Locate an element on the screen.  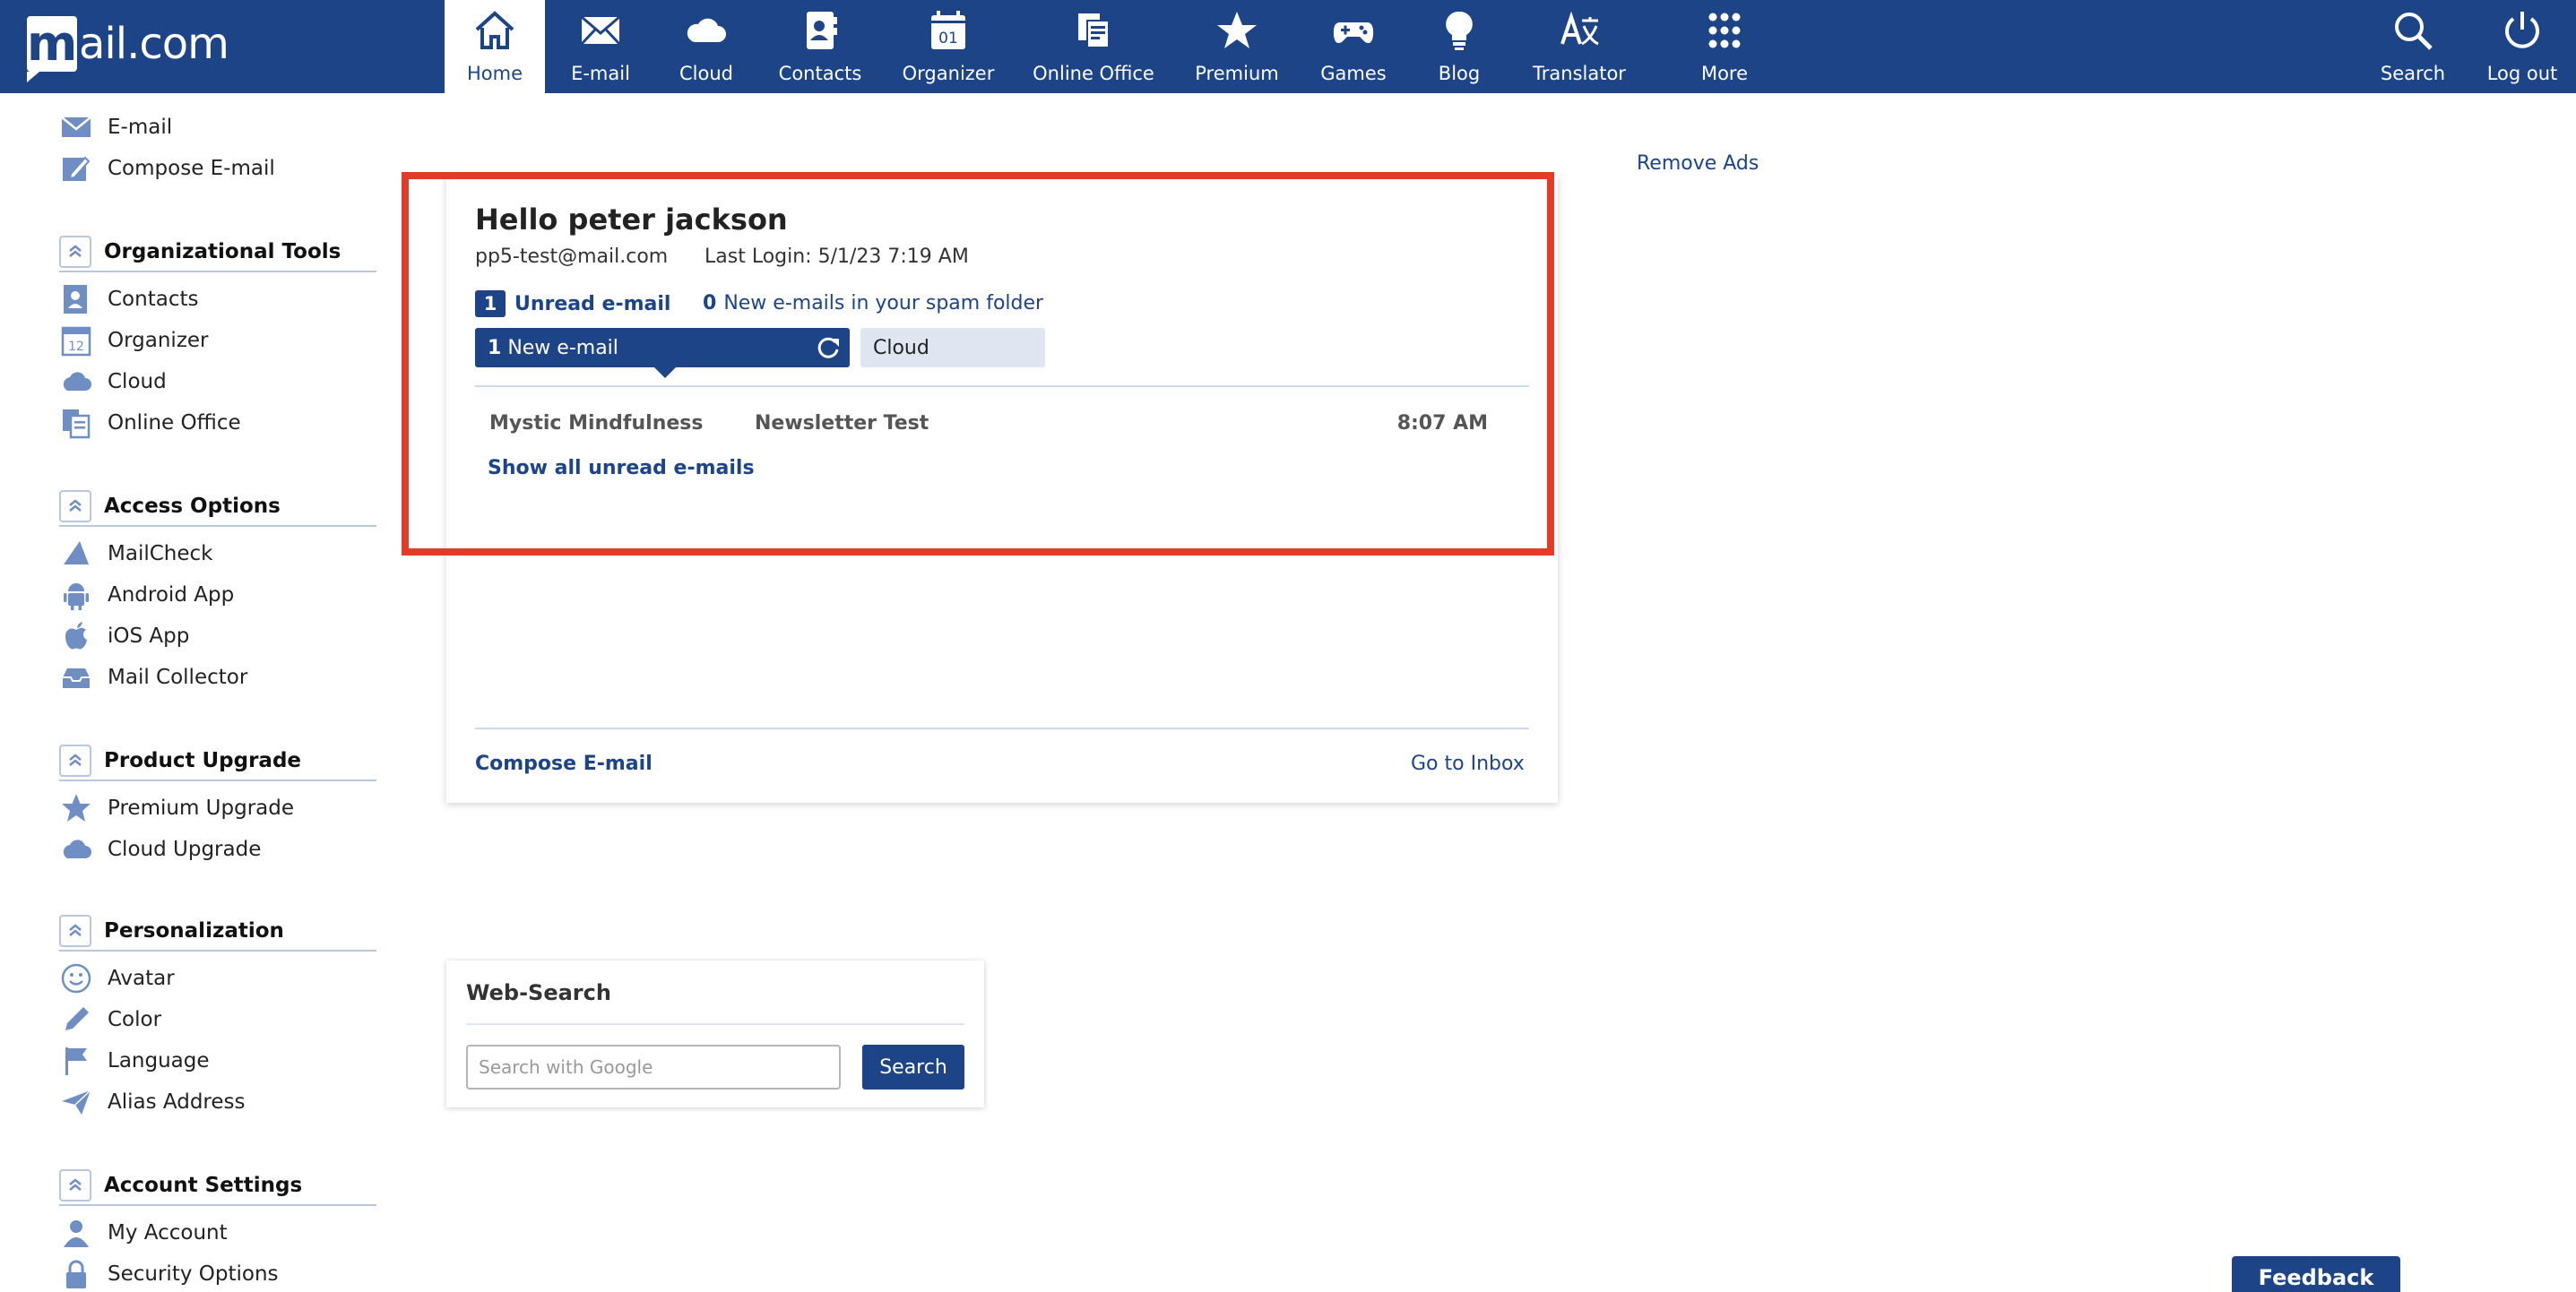
nav-cloud: Cloud is located at coordinates (706, 47).